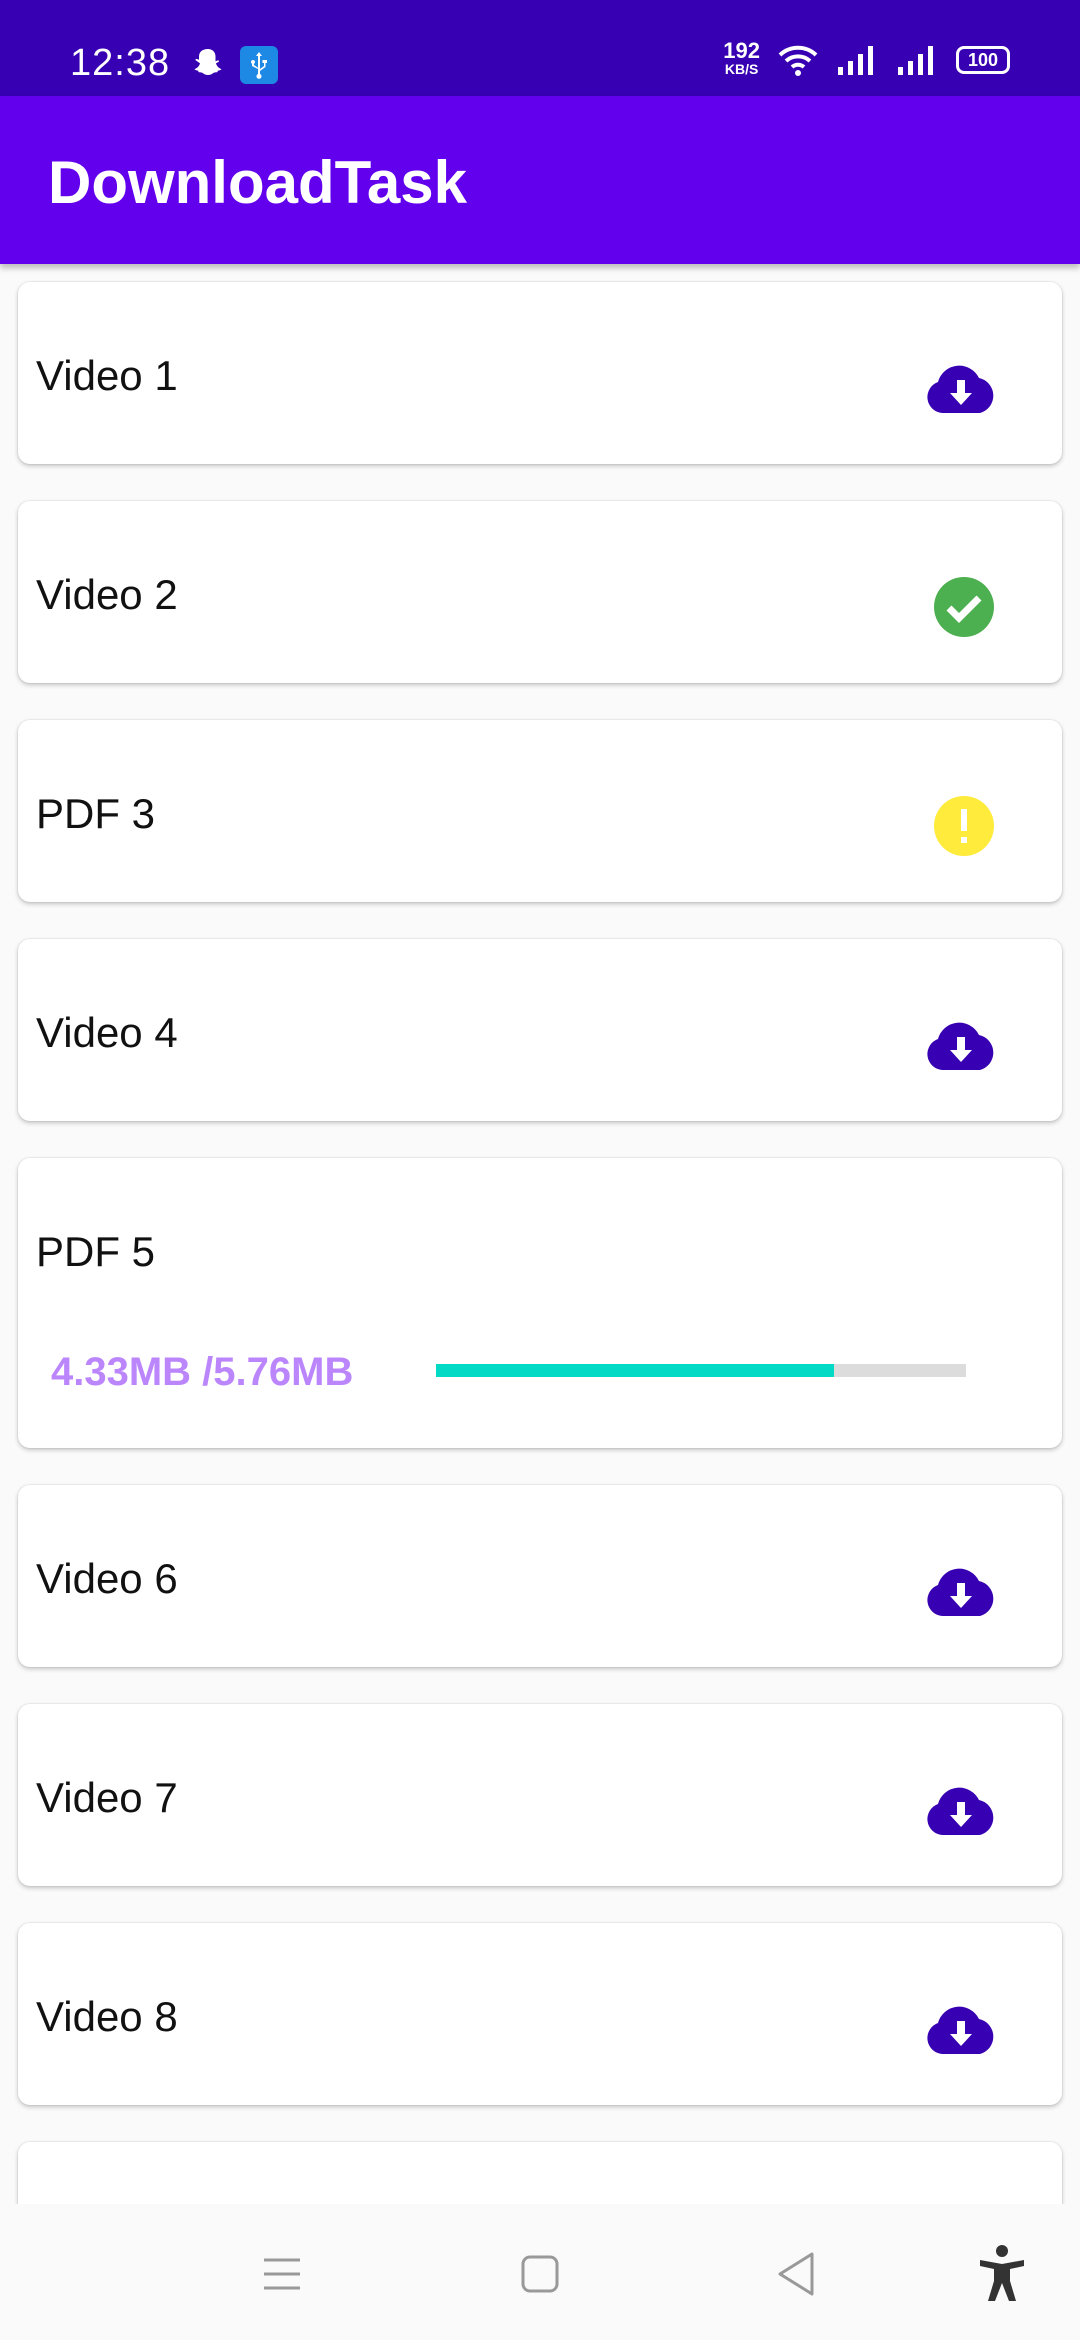  What do you see at coordinates (107, 2016) in the screenshot?
I see `item-title: Video 8` at bounding box center [107, 2016].